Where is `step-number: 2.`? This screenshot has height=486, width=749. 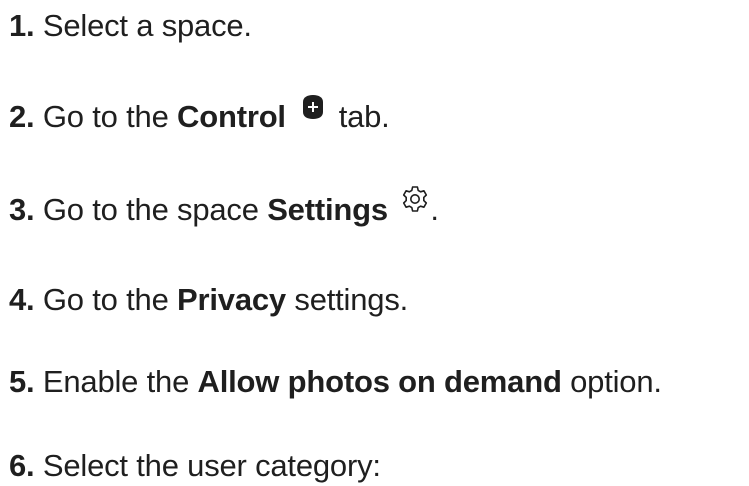
step-number: 2. is located at coordinates (22, 116).